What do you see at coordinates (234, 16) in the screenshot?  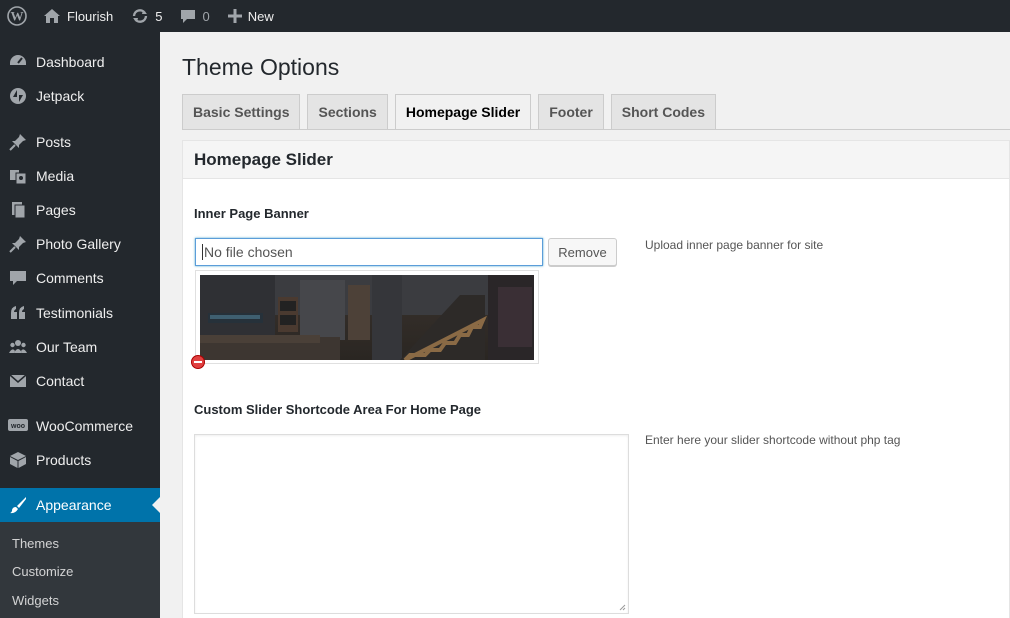 I see `plus-icon` at bounding box center [234, 16].